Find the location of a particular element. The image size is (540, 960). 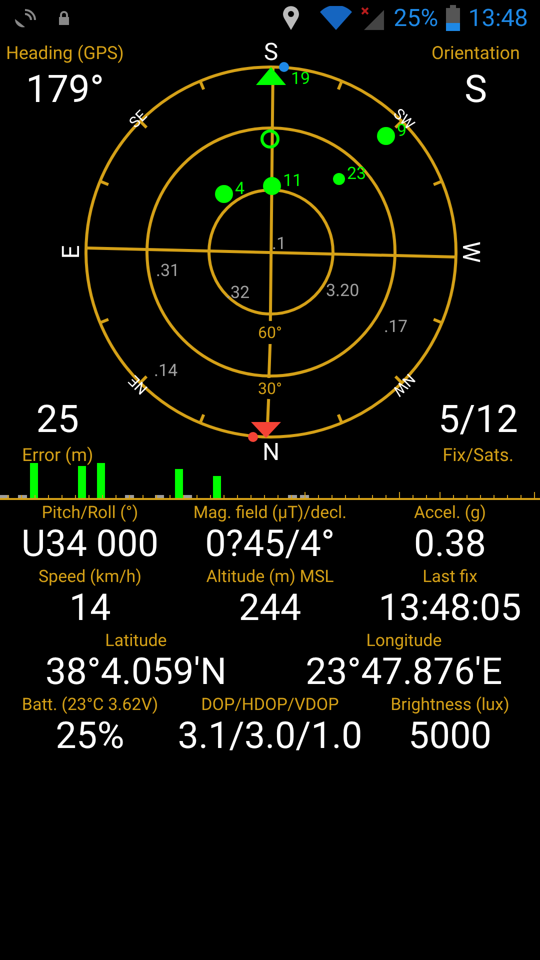

elevation-label: 60° is located at coordinates (270, 332).